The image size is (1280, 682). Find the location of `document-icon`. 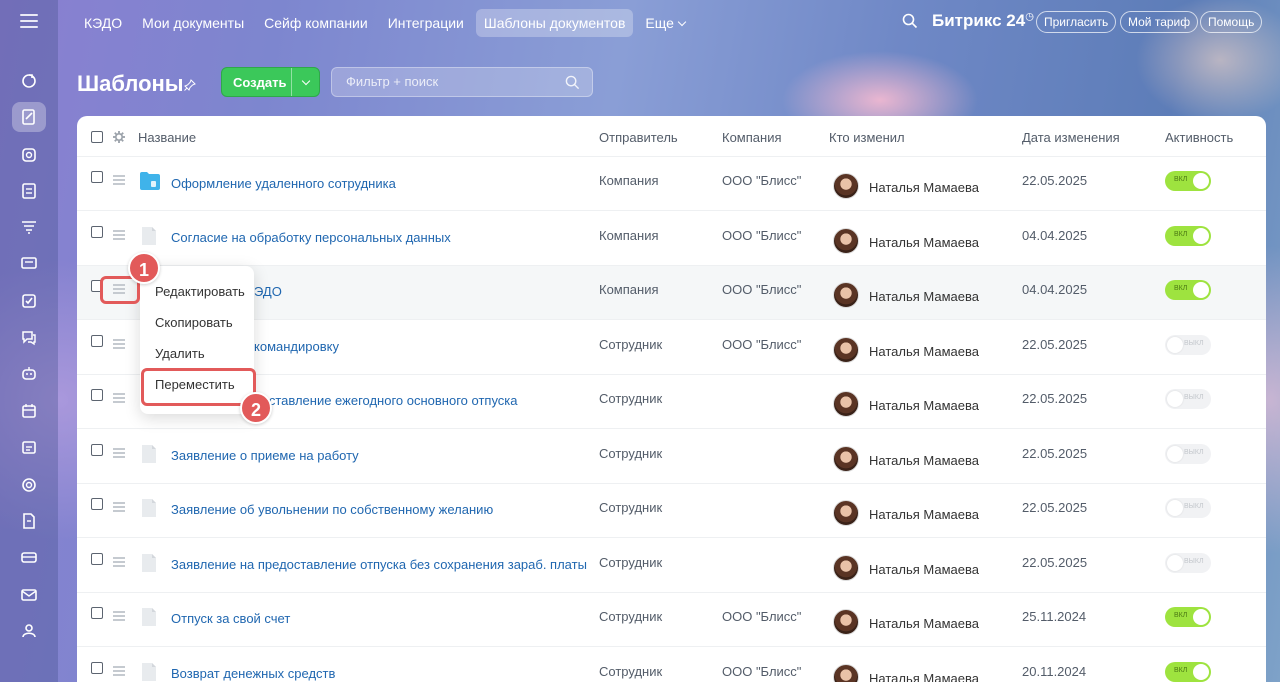

document-icon is located at coordinates (29, 521).